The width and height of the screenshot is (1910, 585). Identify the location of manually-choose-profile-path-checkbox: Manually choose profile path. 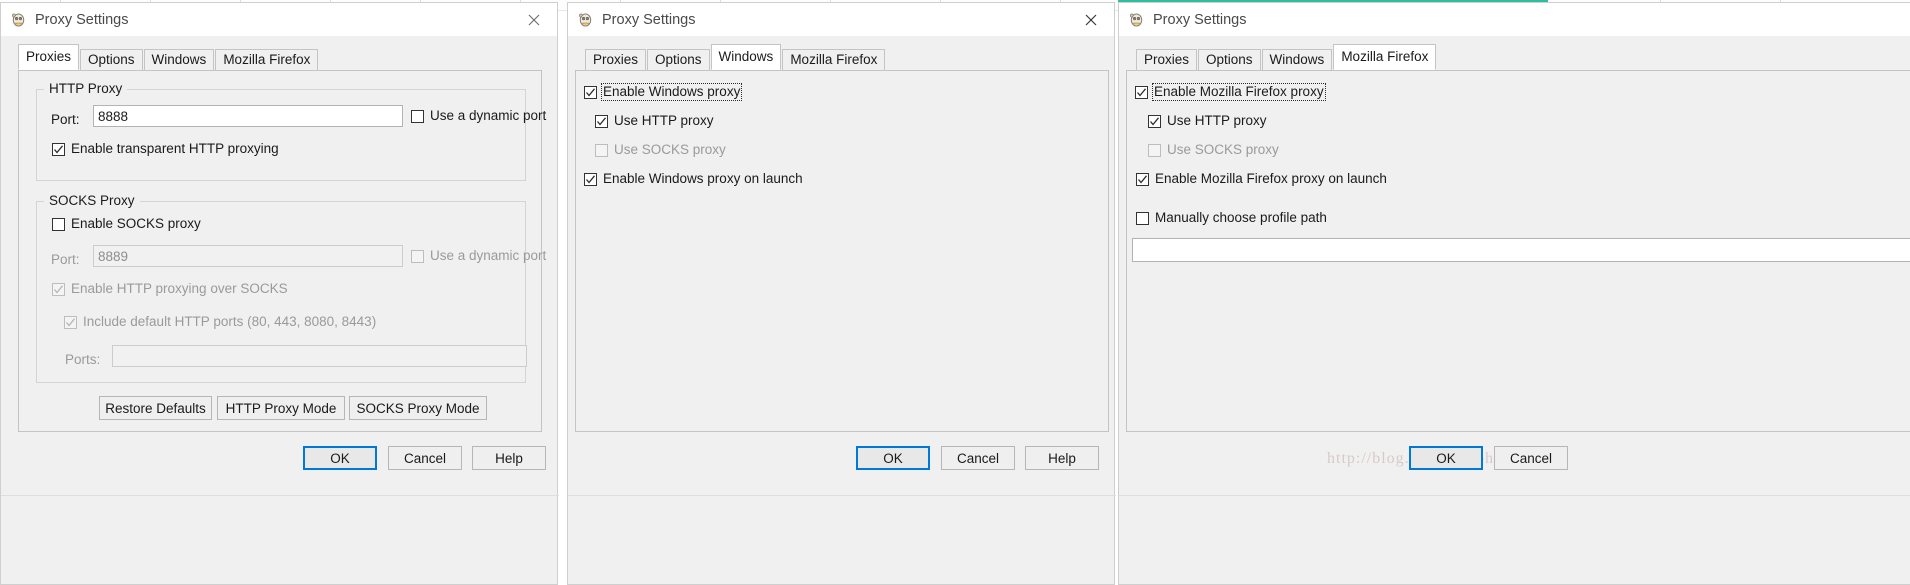
(1231, 218).